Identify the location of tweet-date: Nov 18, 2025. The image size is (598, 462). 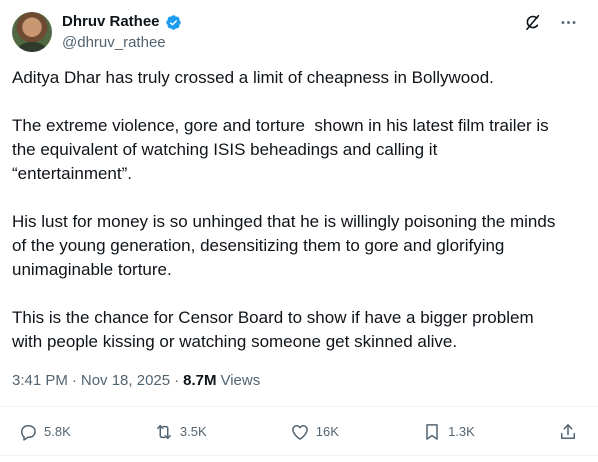
(125, 381).